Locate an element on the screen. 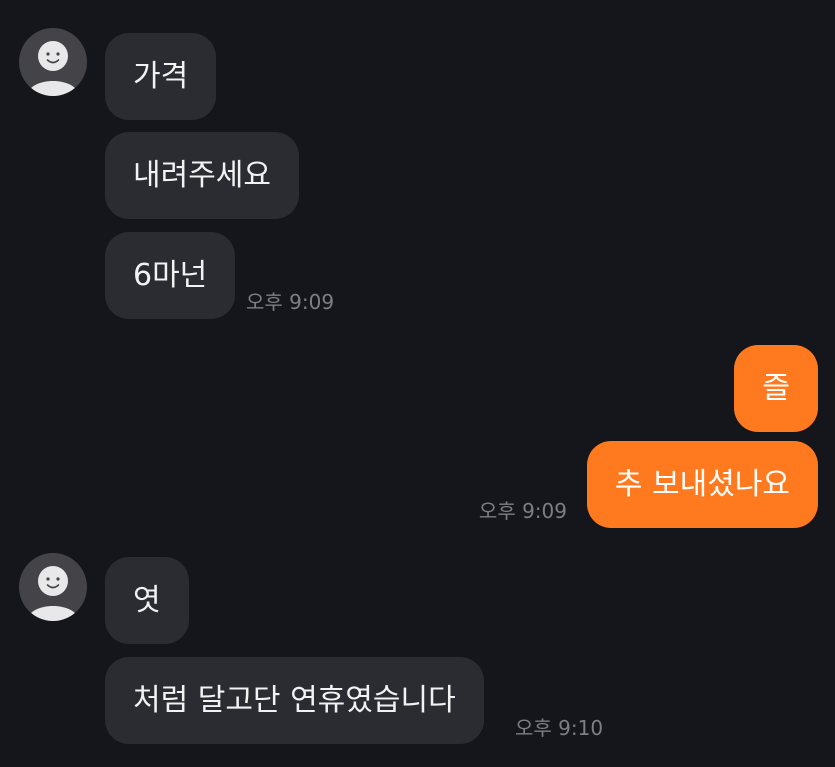 This screenshot has height=767, width=835. message-bubble-incoming: 가격 is located at coordinates (161, 76).